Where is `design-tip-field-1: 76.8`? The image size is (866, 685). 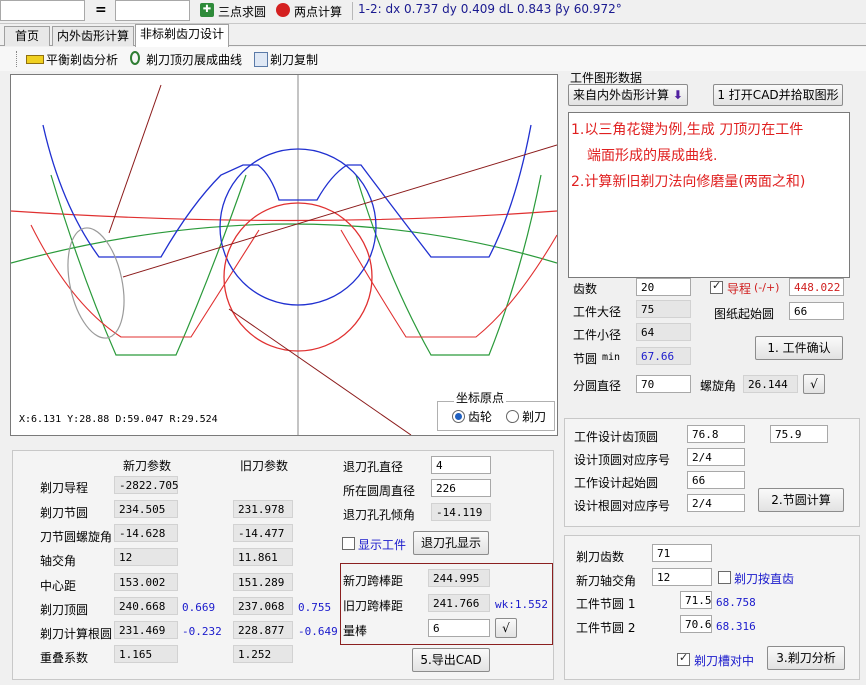 design-tip-field-1: 76.8 is located at coordinates (716, 434).